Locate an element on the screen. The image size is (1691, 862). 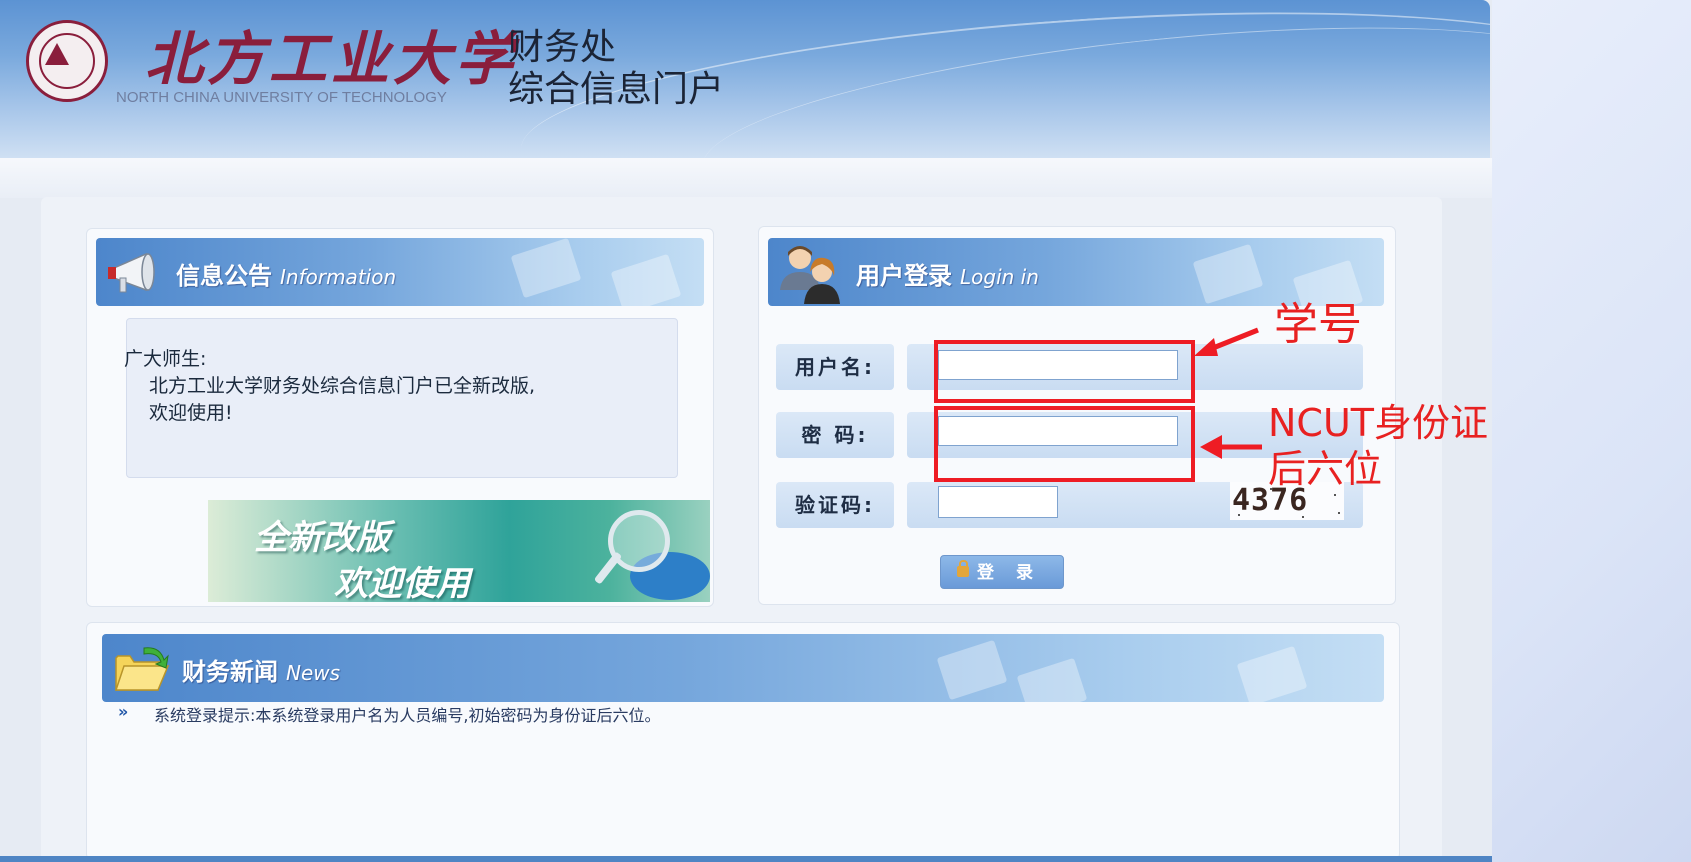
news-title-cn: 财务新闻 is located at coordinates (230, 672).